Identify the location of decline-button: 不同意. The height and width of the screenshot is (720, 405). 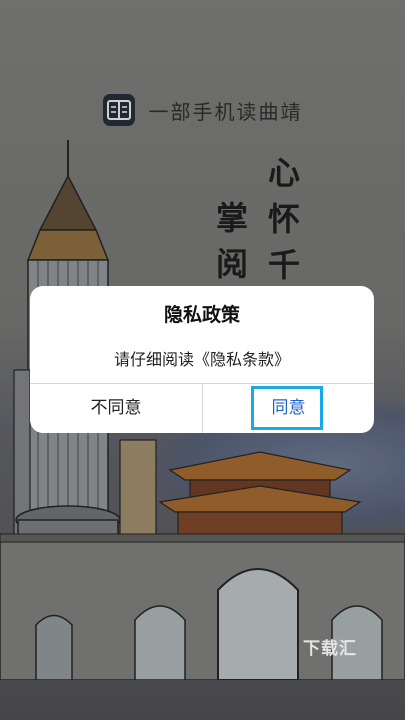
(116, 408).